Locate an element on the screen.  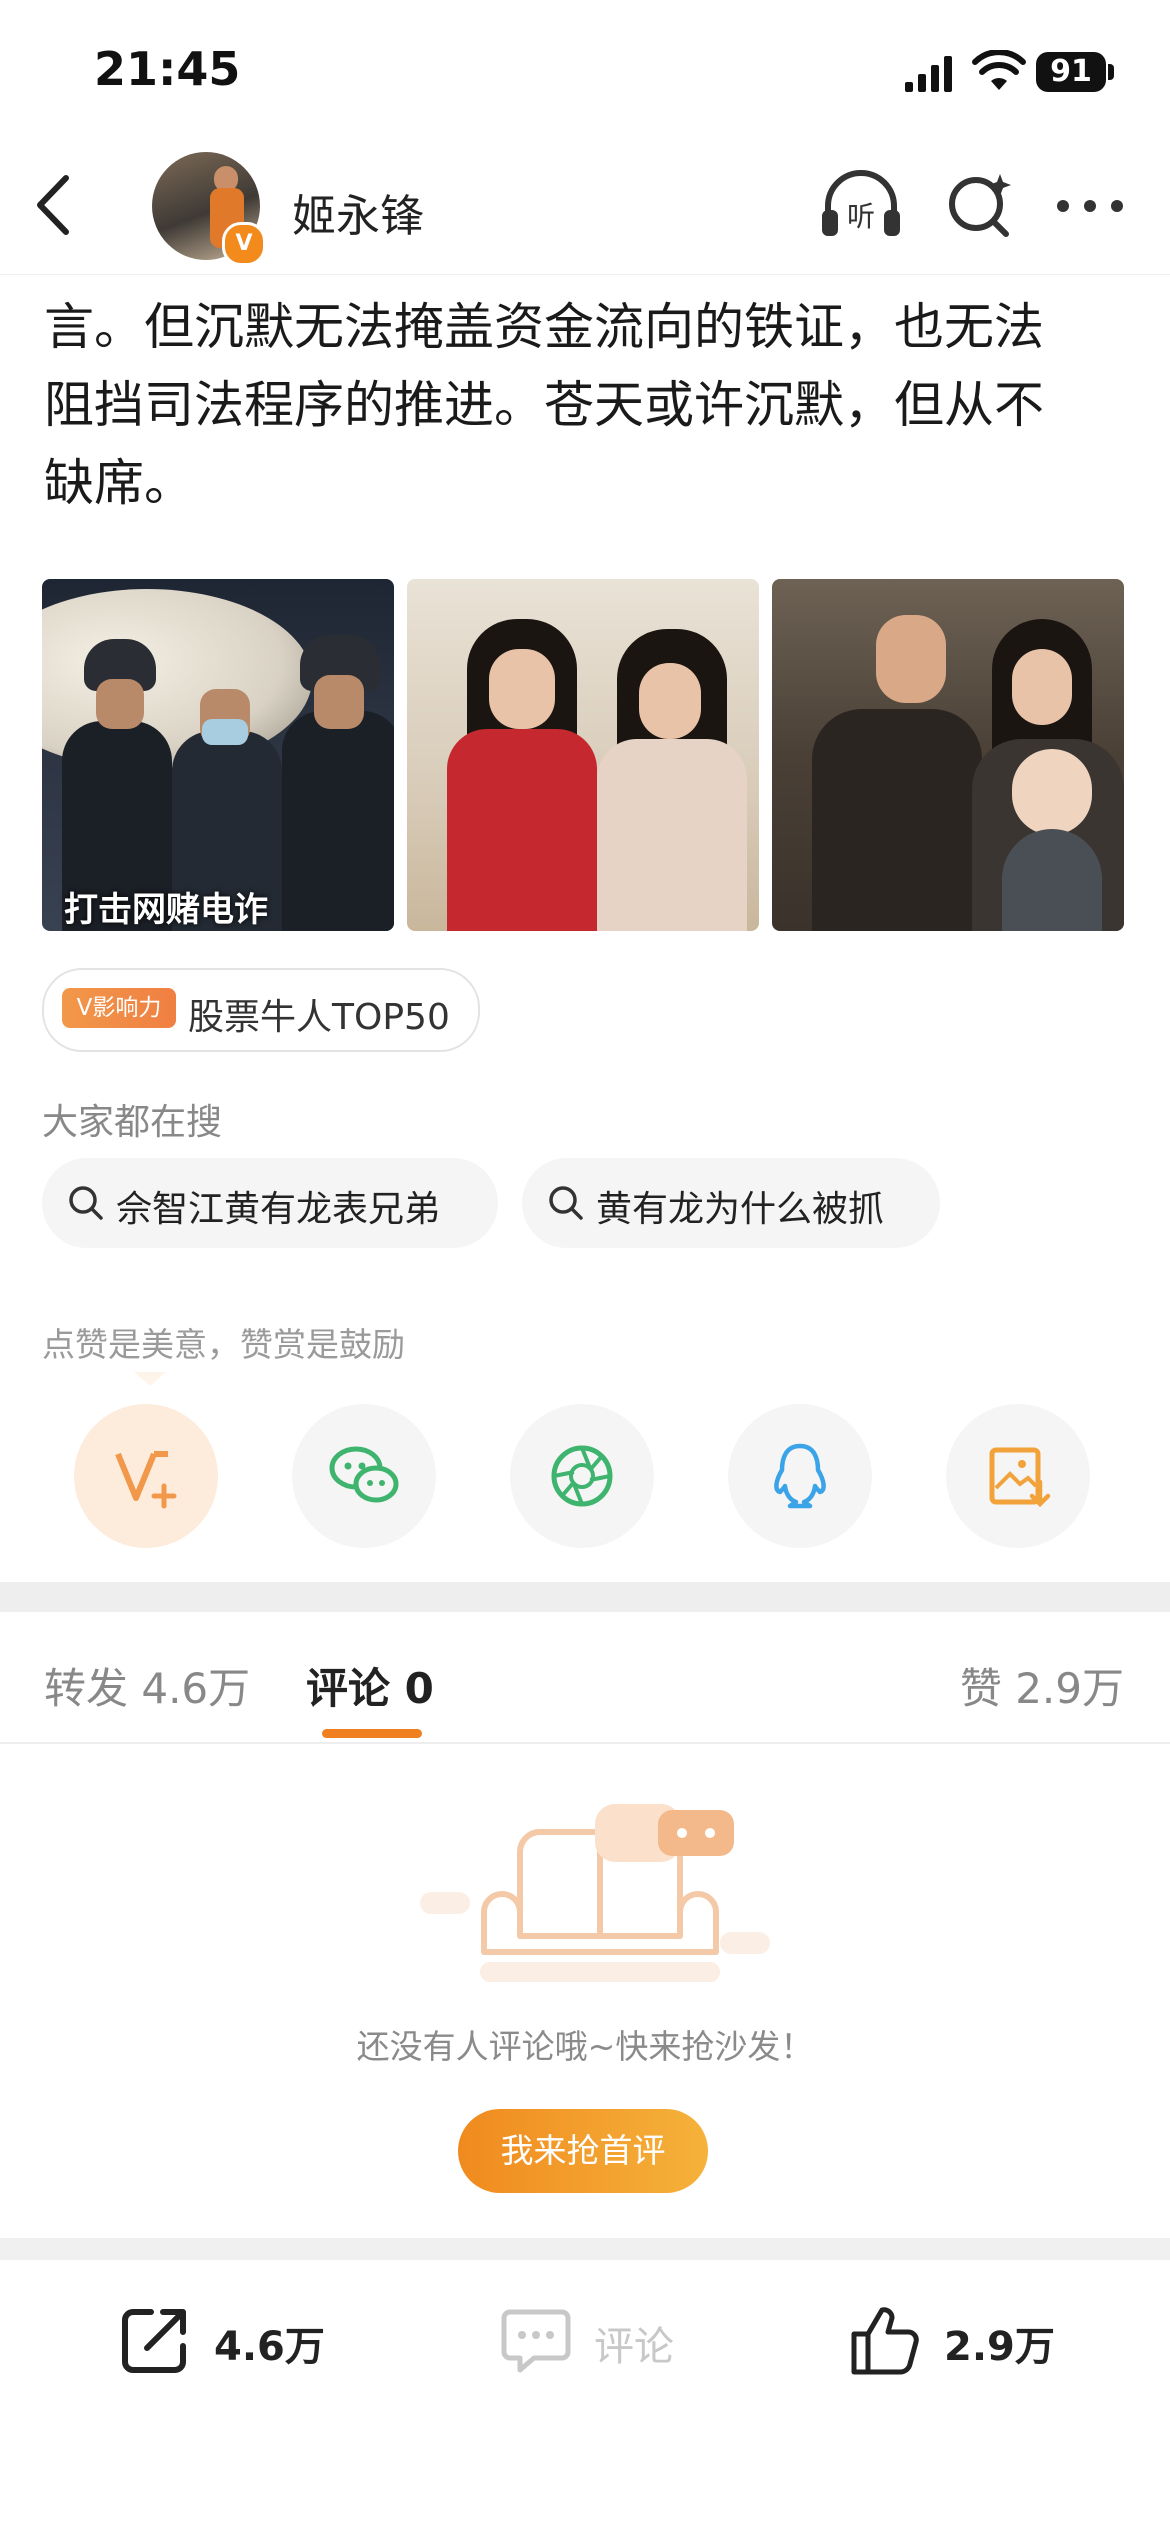
search-suggestion-label: 黄有龙为什么被抓 is located at coordinates (740, 1209).